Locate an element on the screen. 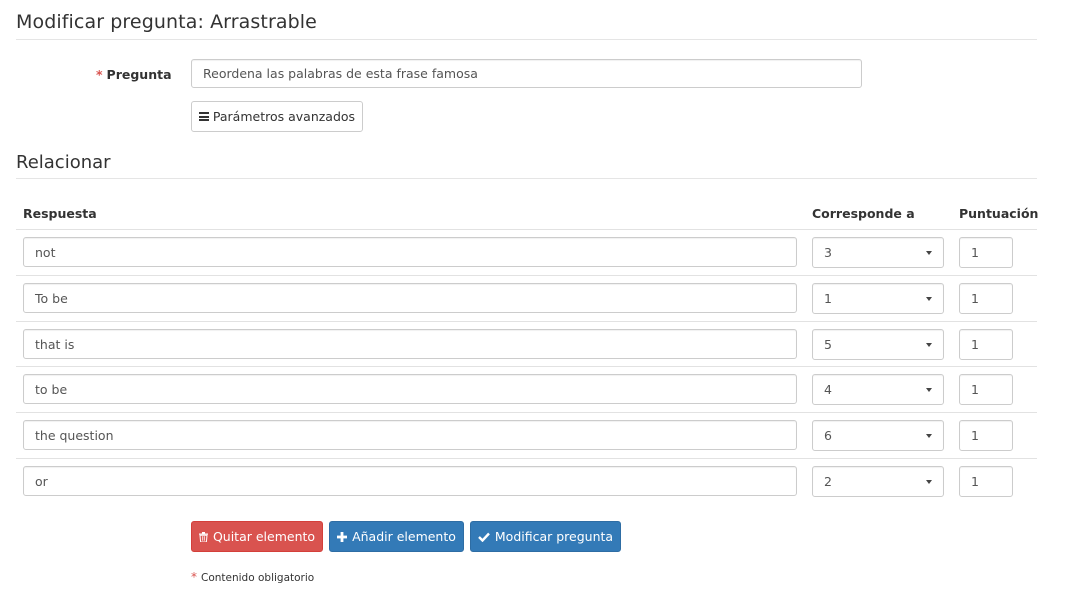  matches-value: 1 is located at coordinates (828, 298).